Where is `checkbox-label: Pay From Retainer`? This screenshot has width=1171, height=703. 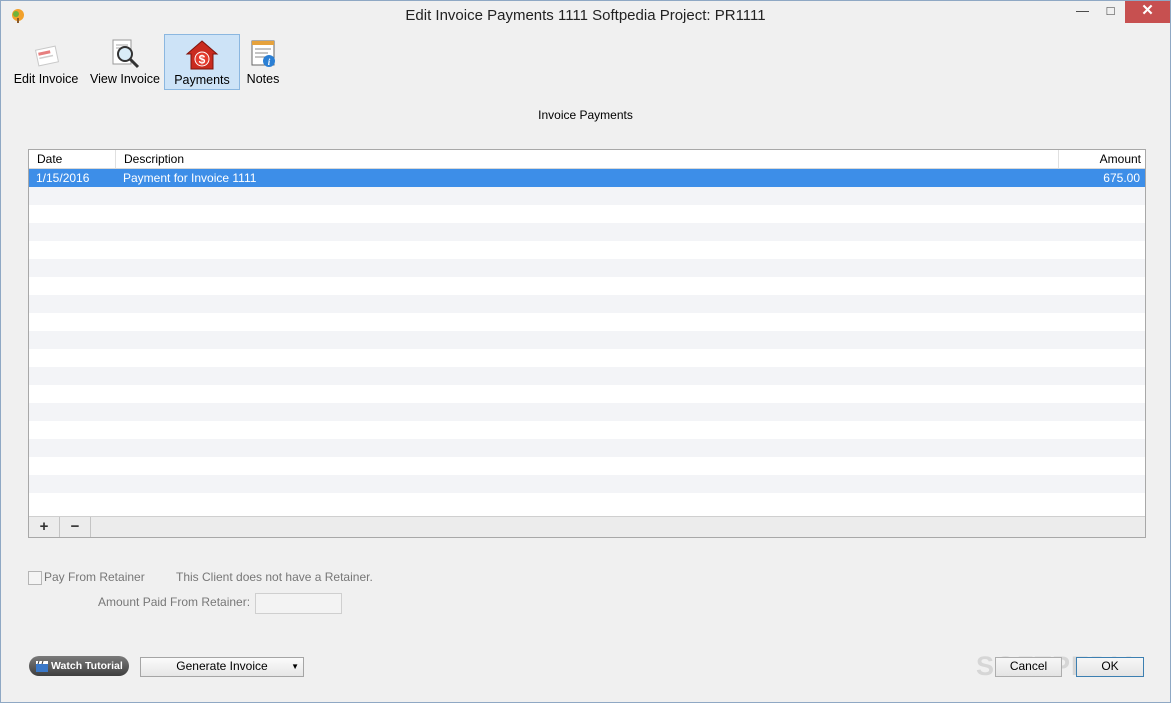
checkbox-label: Pay From Retainer is located at coordinates (94, 577).